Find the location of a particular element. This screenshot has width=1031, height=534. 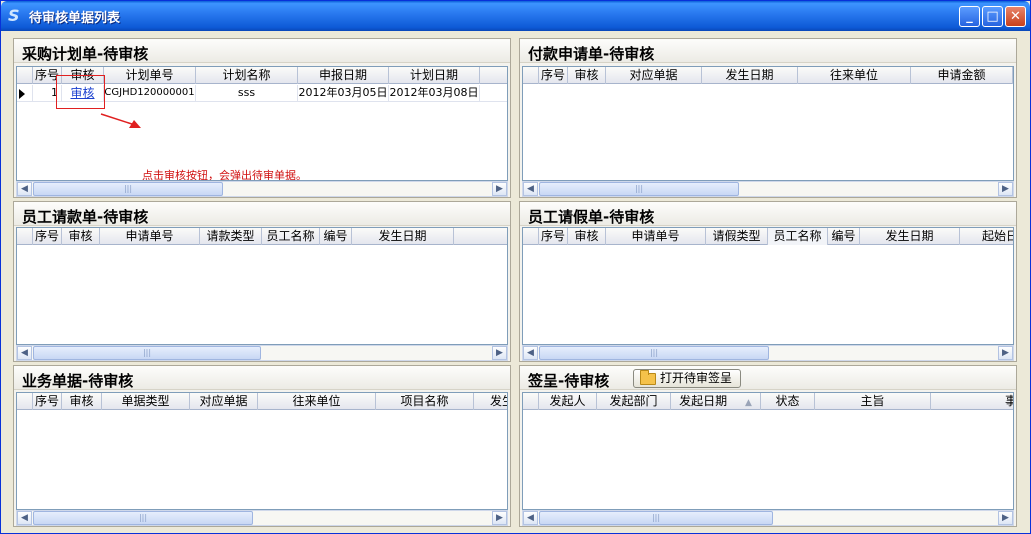

column-header: 申报日期 is located at coordinates (343, 75).